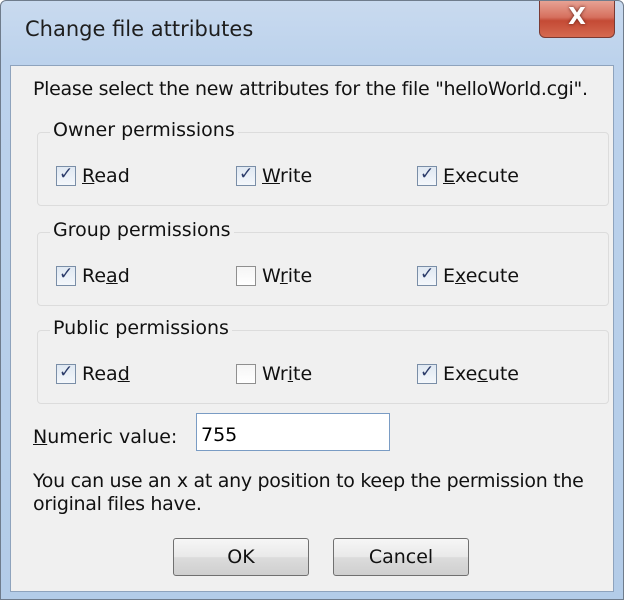 This screenshot has height=602, width=626. I want to click on public-write-checkbox: Write, so click(274, 374).